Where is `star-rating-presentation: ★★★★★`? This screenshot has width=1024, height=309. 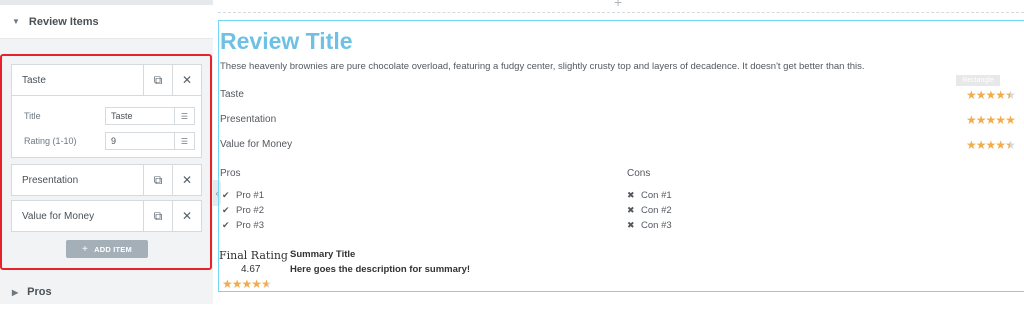 star-rating-presentation: ★★★★★ is located at coordinates (991, 120).